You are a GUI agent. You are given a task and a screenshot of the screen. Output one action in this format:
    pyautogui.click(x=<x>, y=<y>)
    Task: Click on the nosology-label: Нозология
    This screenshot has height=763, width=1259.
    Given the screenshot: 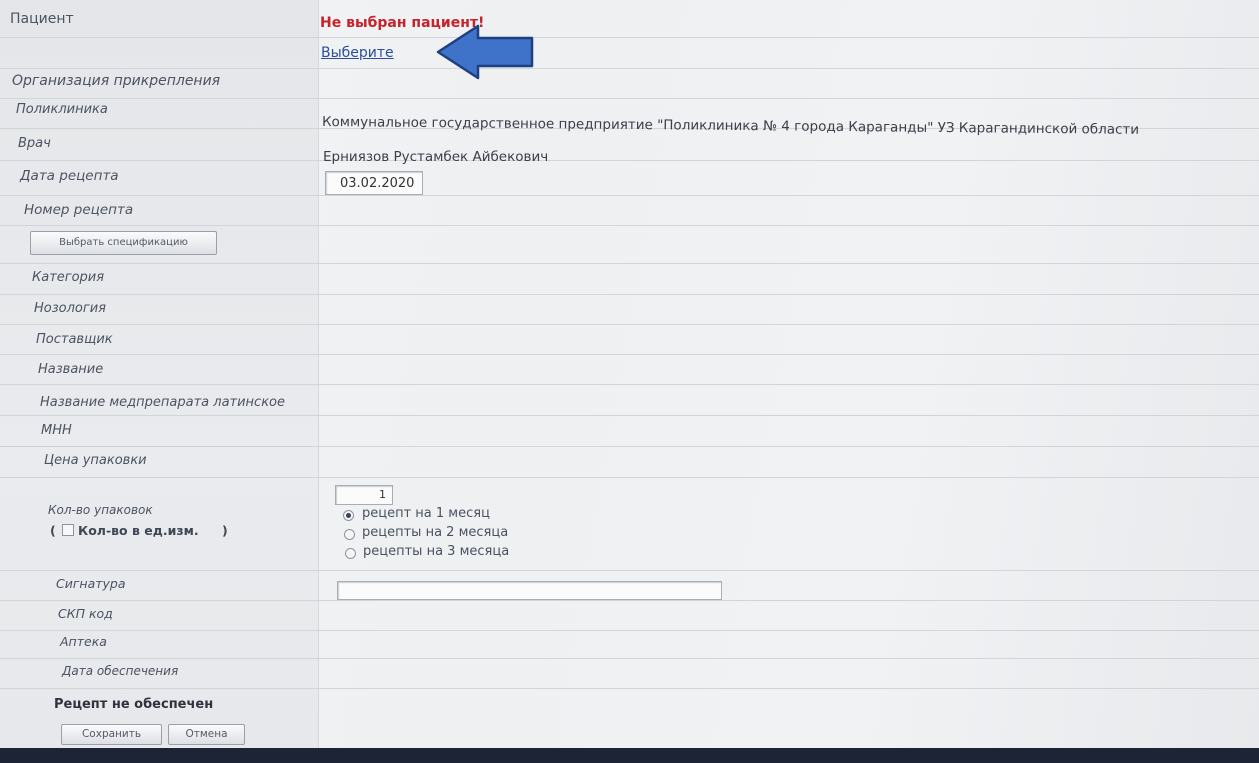 What is the action you would take?
    pyautogui.click(x=70, y=308)
    